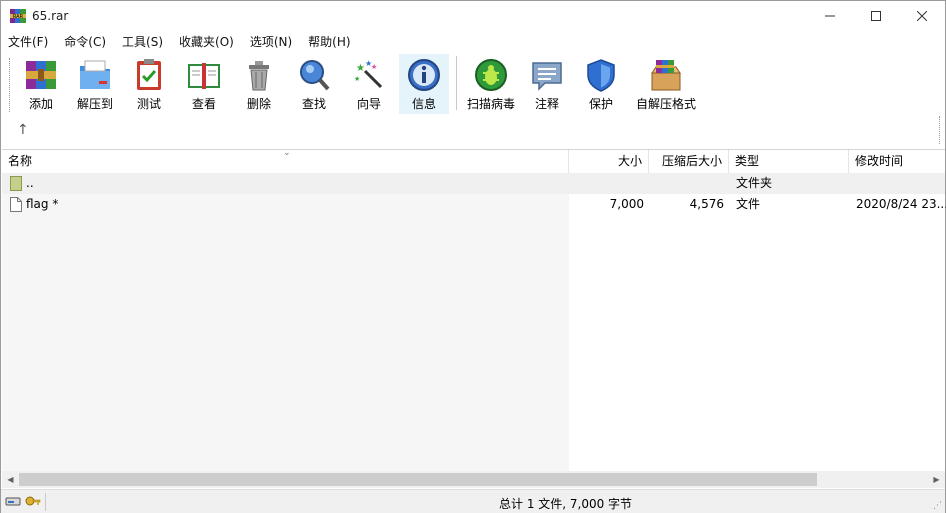 The image size is (946, 513). Describe the element at coordinates (203, 104) in the screenshot. I see `view-label: 查看` at that location.